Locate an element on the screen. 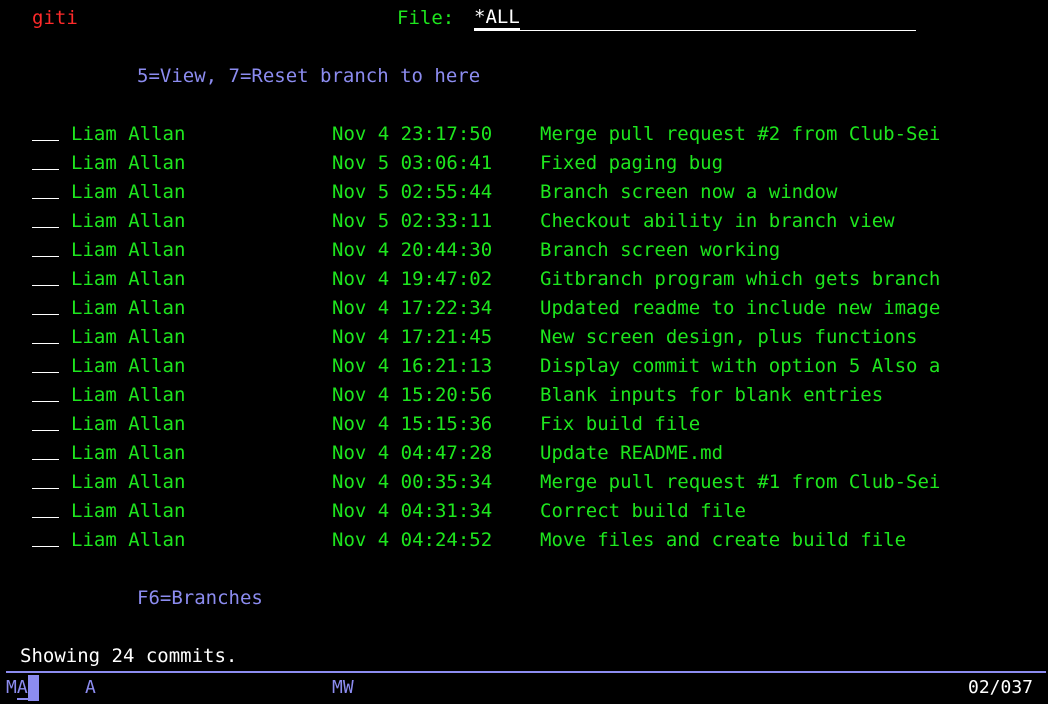 This screenshot has width=1048, height=704. commit-message: Checkout ability in branch view is located at coordinates (717, 221).